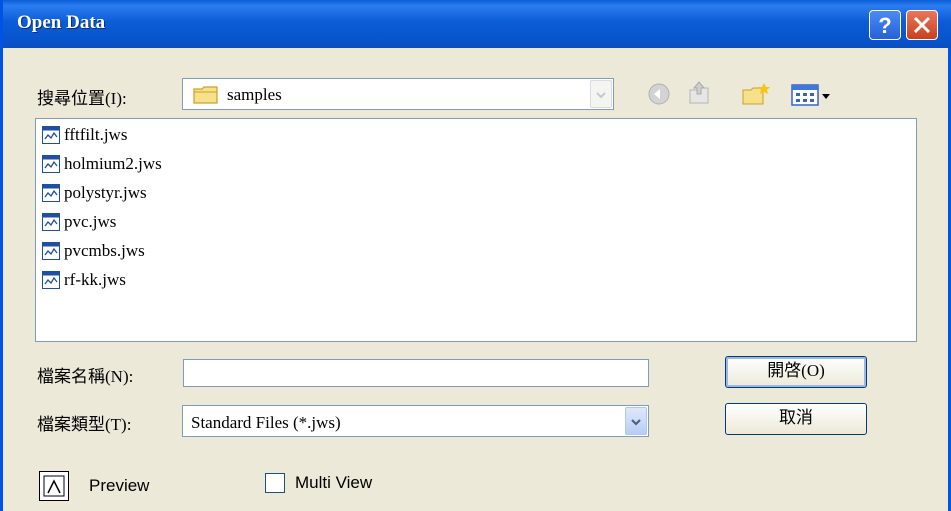  Describe the element at coordinates (205, 95) in the screenshot. I see `folder-icon` at that location.